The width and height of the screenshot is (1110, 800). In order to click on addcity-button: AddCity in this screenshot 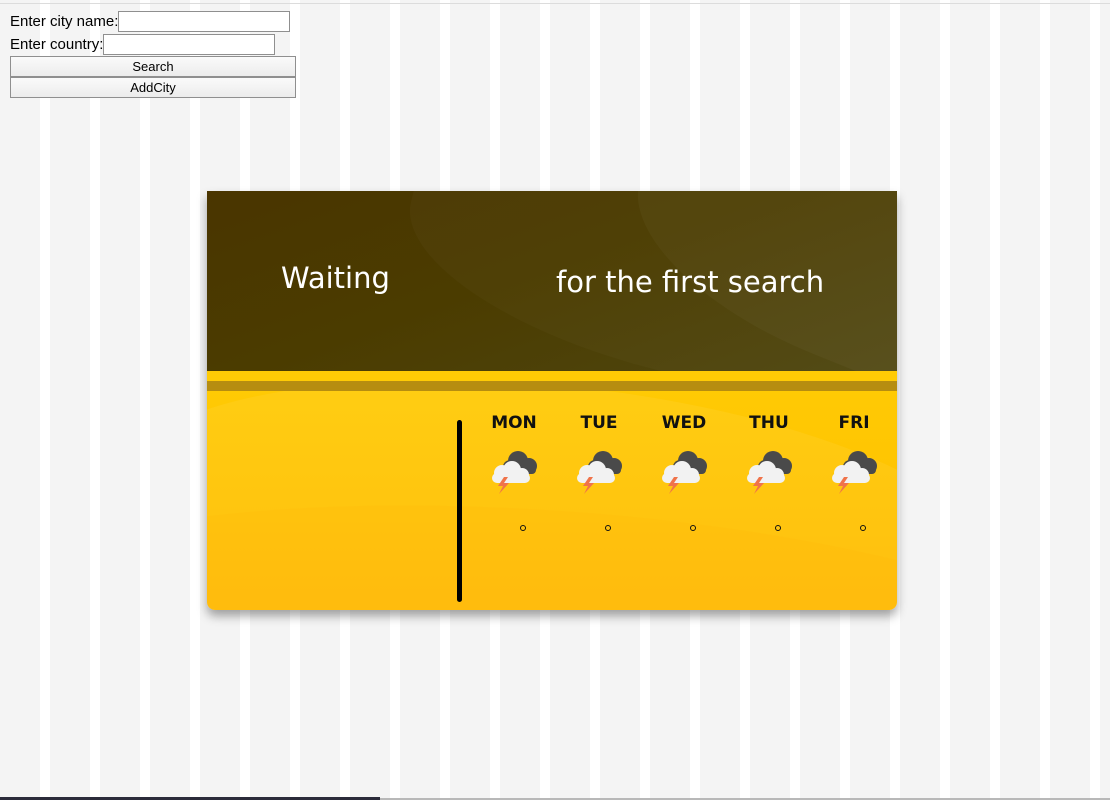, I will do `click(153, 87)`.